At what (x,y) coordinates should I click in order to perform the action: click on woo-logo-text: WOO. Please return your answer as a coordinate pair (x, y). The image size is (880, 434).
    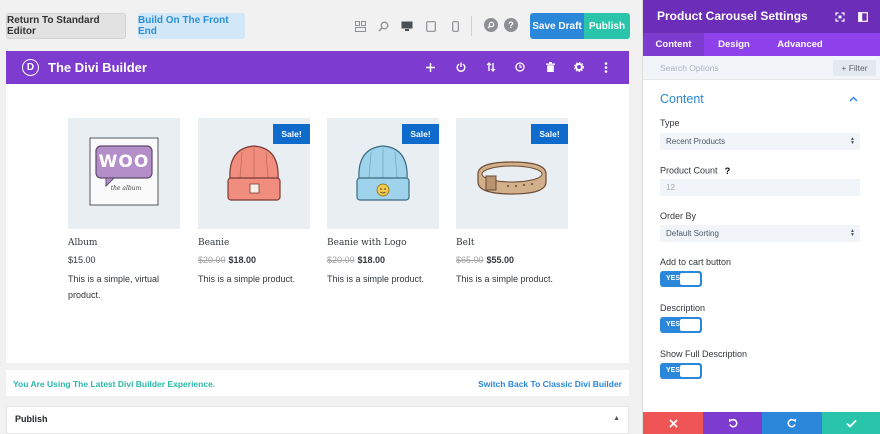
    Looking at the image, I should click on (124, 162).